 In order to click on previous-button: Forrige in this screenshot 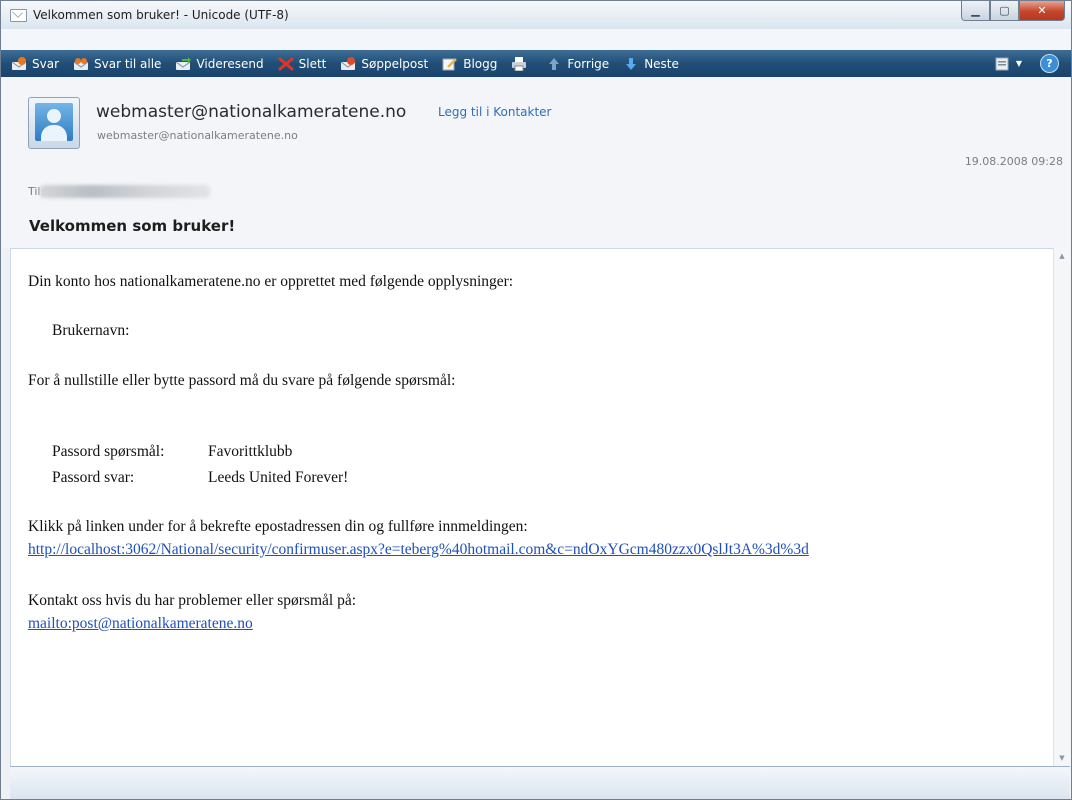, I will do `click(577, 63)`.